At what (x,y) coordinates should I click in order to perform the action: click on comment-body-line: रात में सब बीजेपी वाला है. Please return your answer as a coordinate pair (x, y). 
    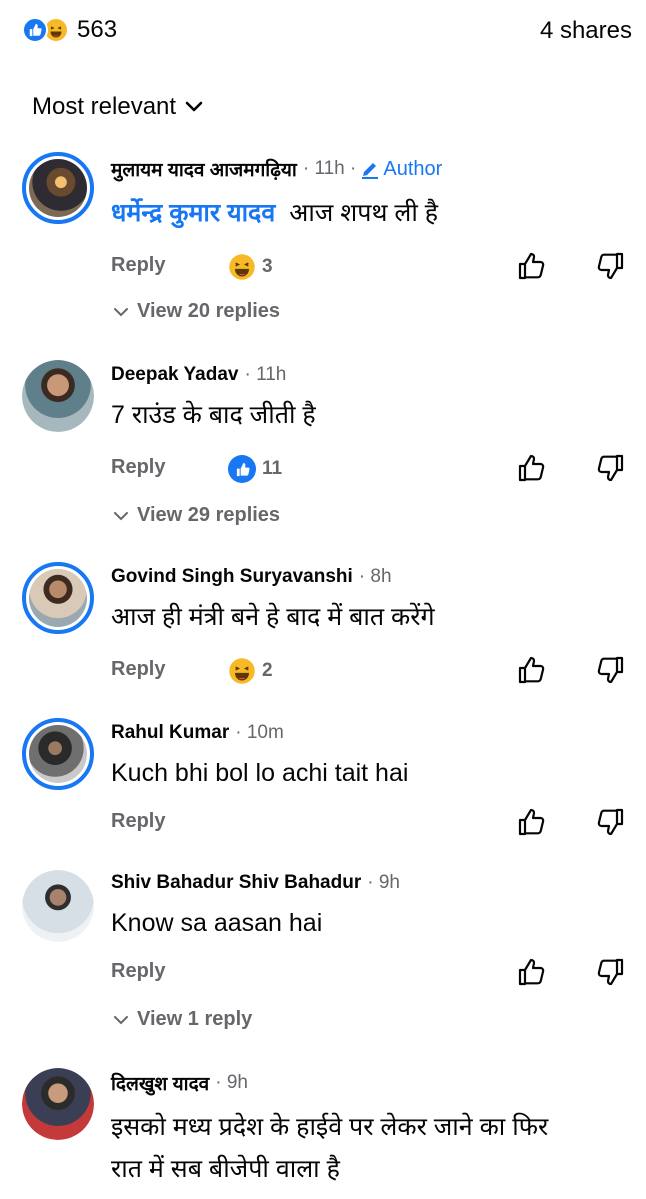
    Looking at the image, I should click on (225, 1169).